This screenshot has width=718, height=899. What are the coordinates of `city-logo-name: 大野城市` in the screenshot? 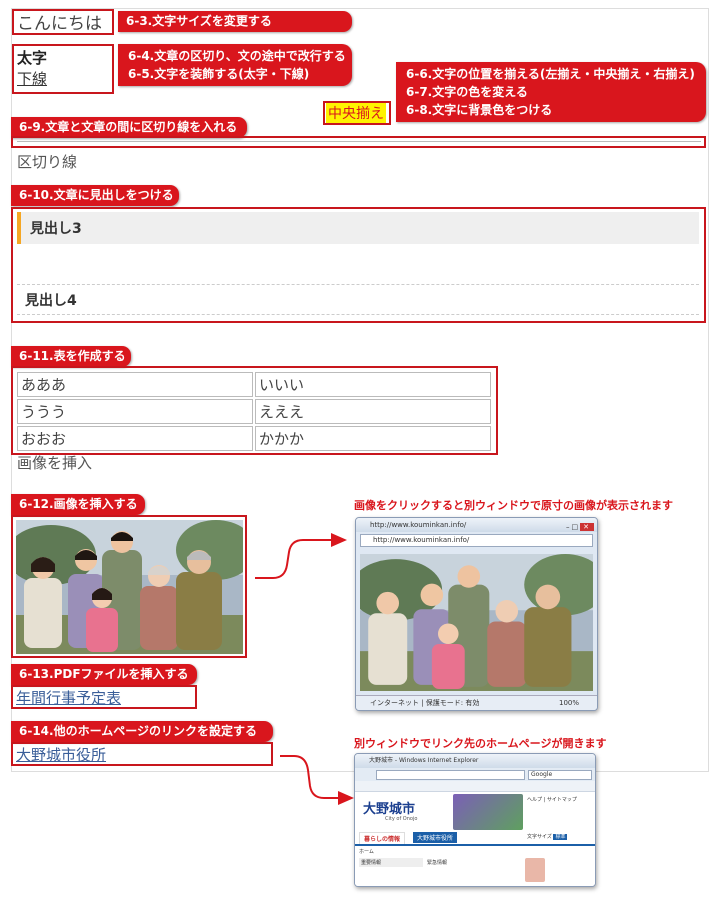 It's located at (389, 809).